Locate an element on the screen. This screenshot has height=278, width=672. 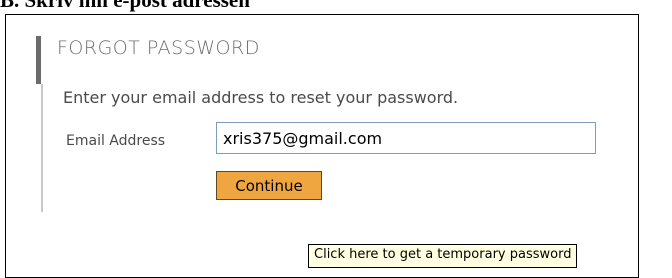
continue-button: Continue is located at coordinates (269, 185).